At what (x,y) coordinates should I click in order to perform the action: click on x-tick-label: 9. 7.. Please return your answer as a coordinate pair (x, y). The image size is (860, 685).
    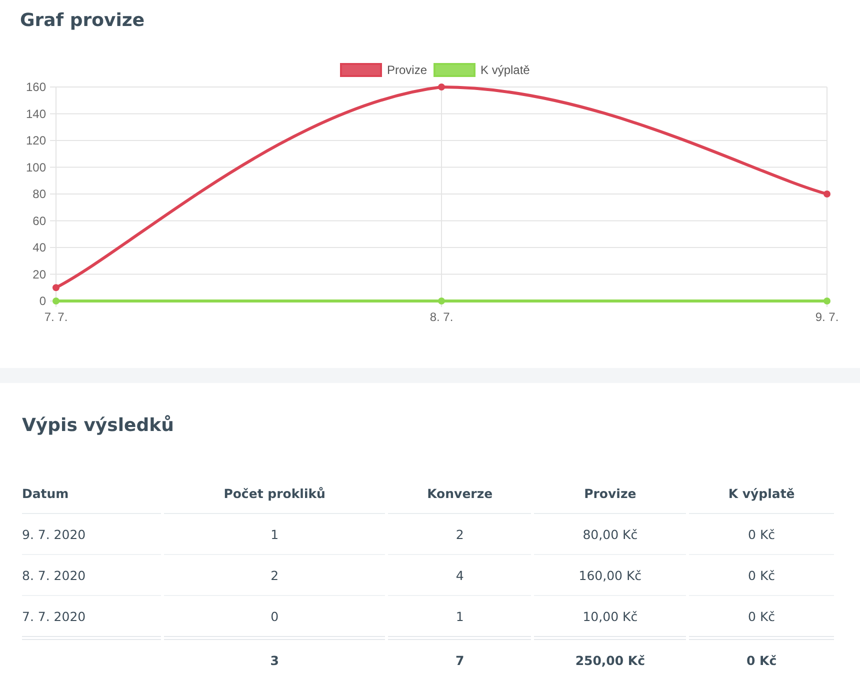
    Looking at the image, I should click on (827, 317).